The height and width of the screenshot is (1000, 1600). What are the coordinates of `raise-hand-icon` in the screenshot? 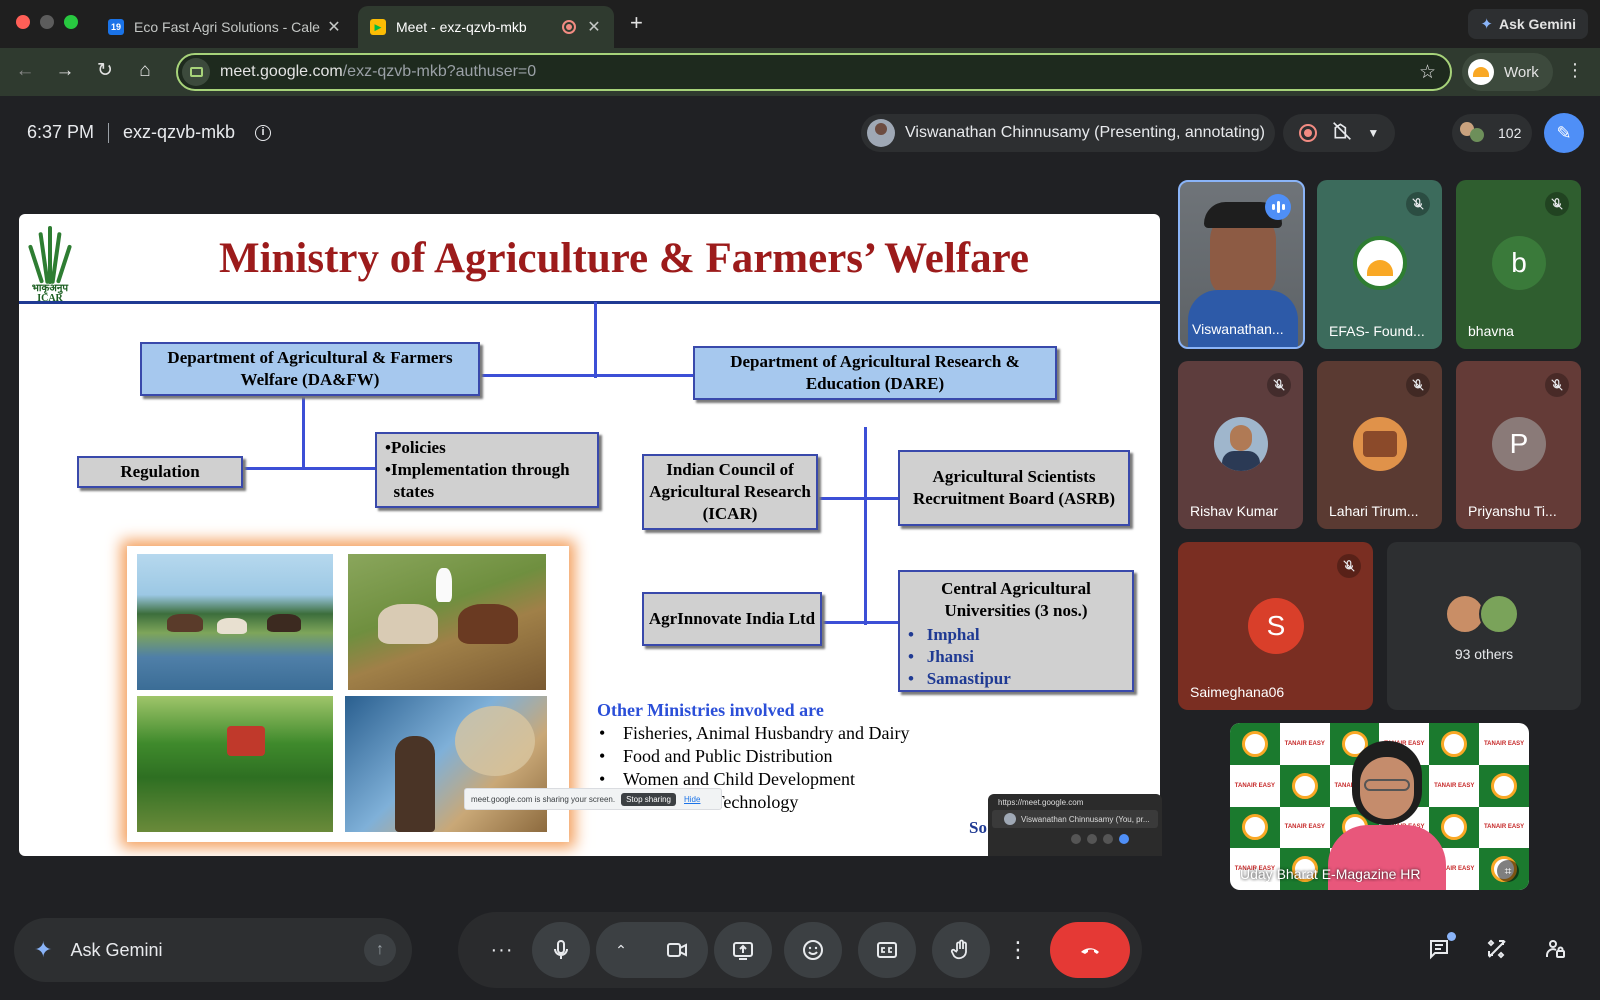 It's located at (958, 949).